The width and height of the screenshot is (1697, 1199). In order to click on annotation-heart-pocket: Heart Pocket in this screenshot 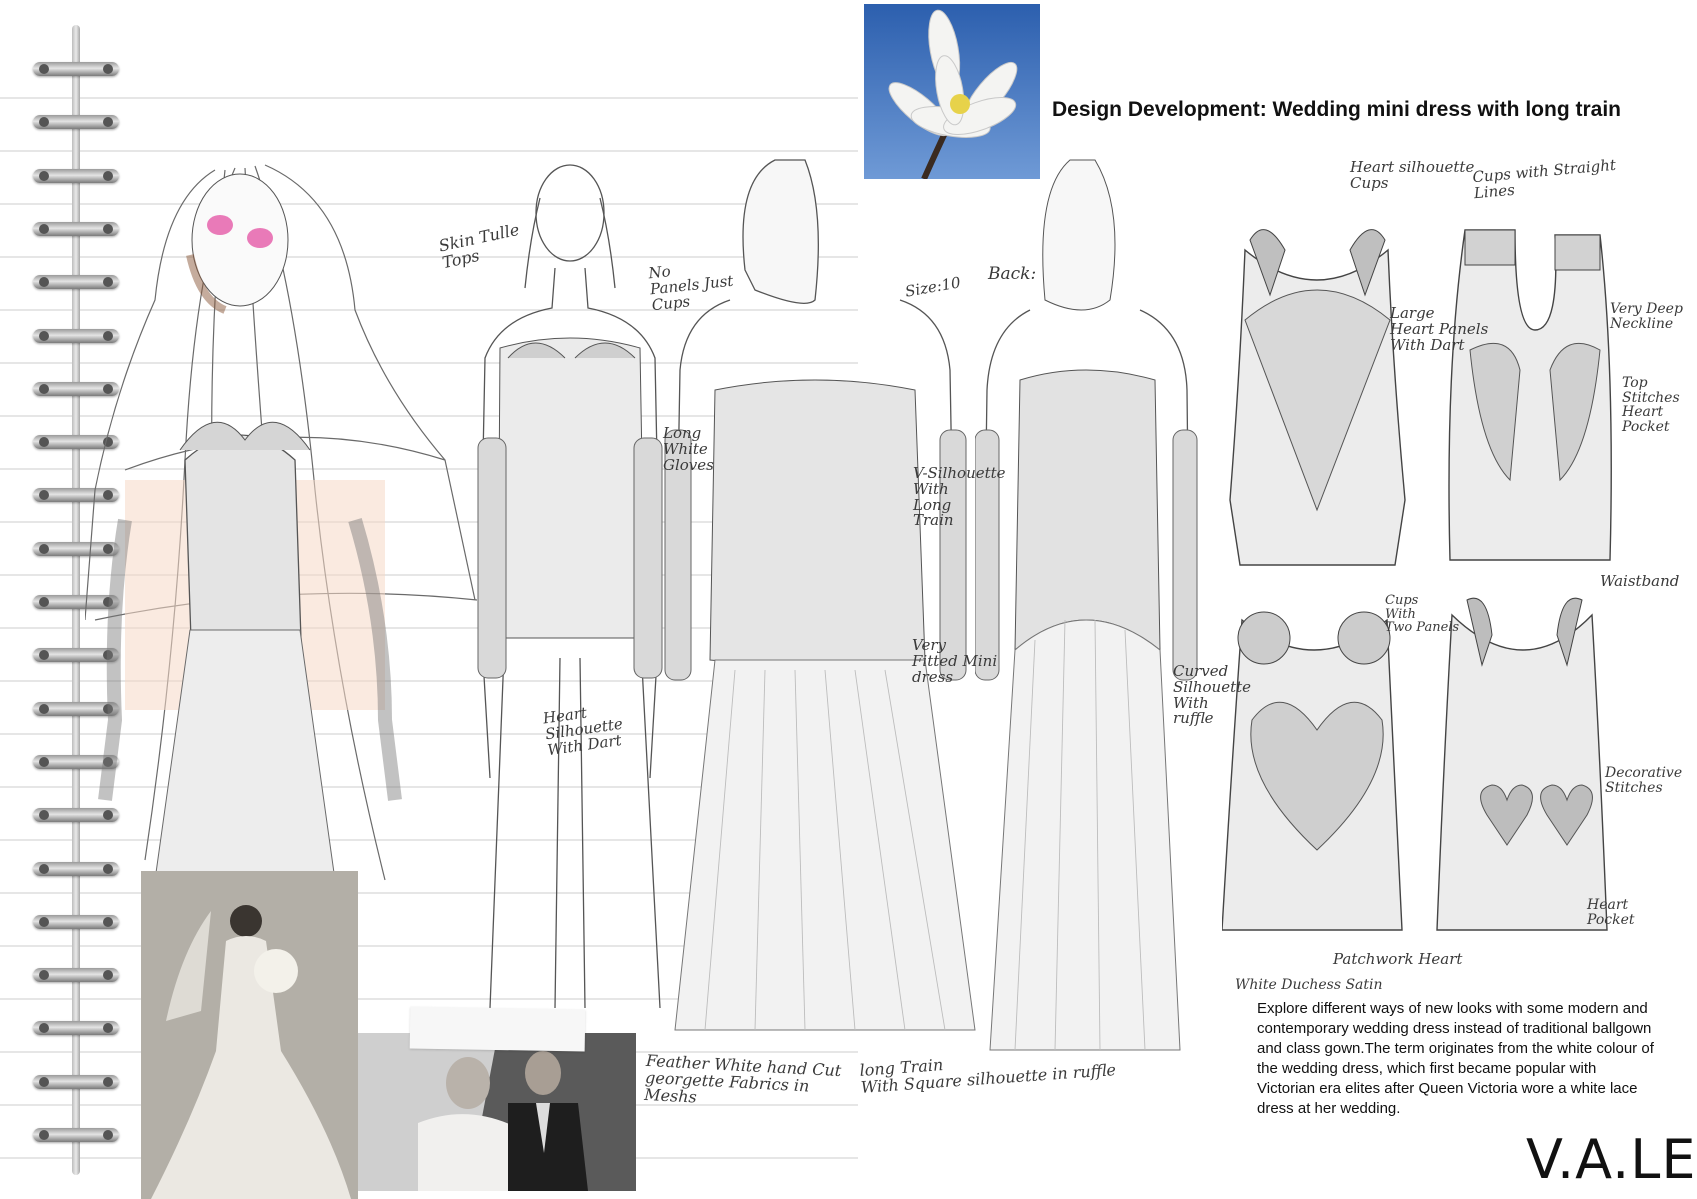, I will do `click(1611, 912)`.